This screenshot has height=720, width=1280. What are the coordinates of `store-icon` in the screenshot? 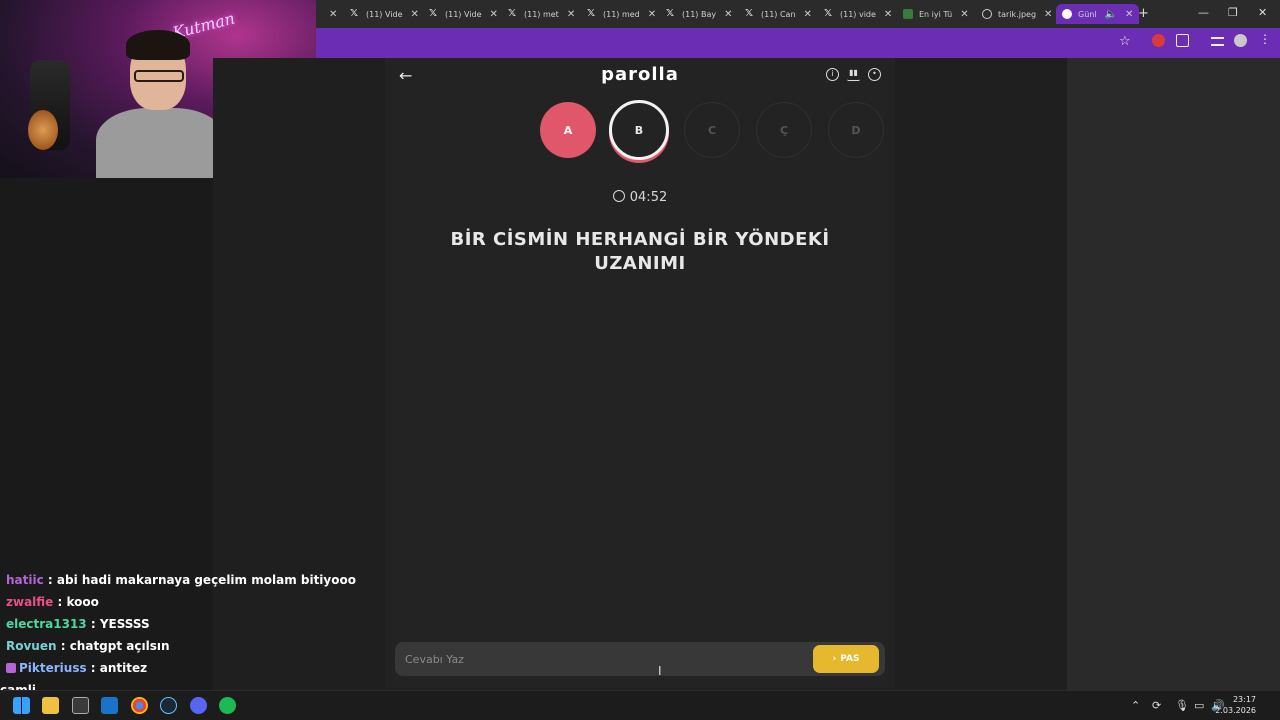 It's located at (80, 705).